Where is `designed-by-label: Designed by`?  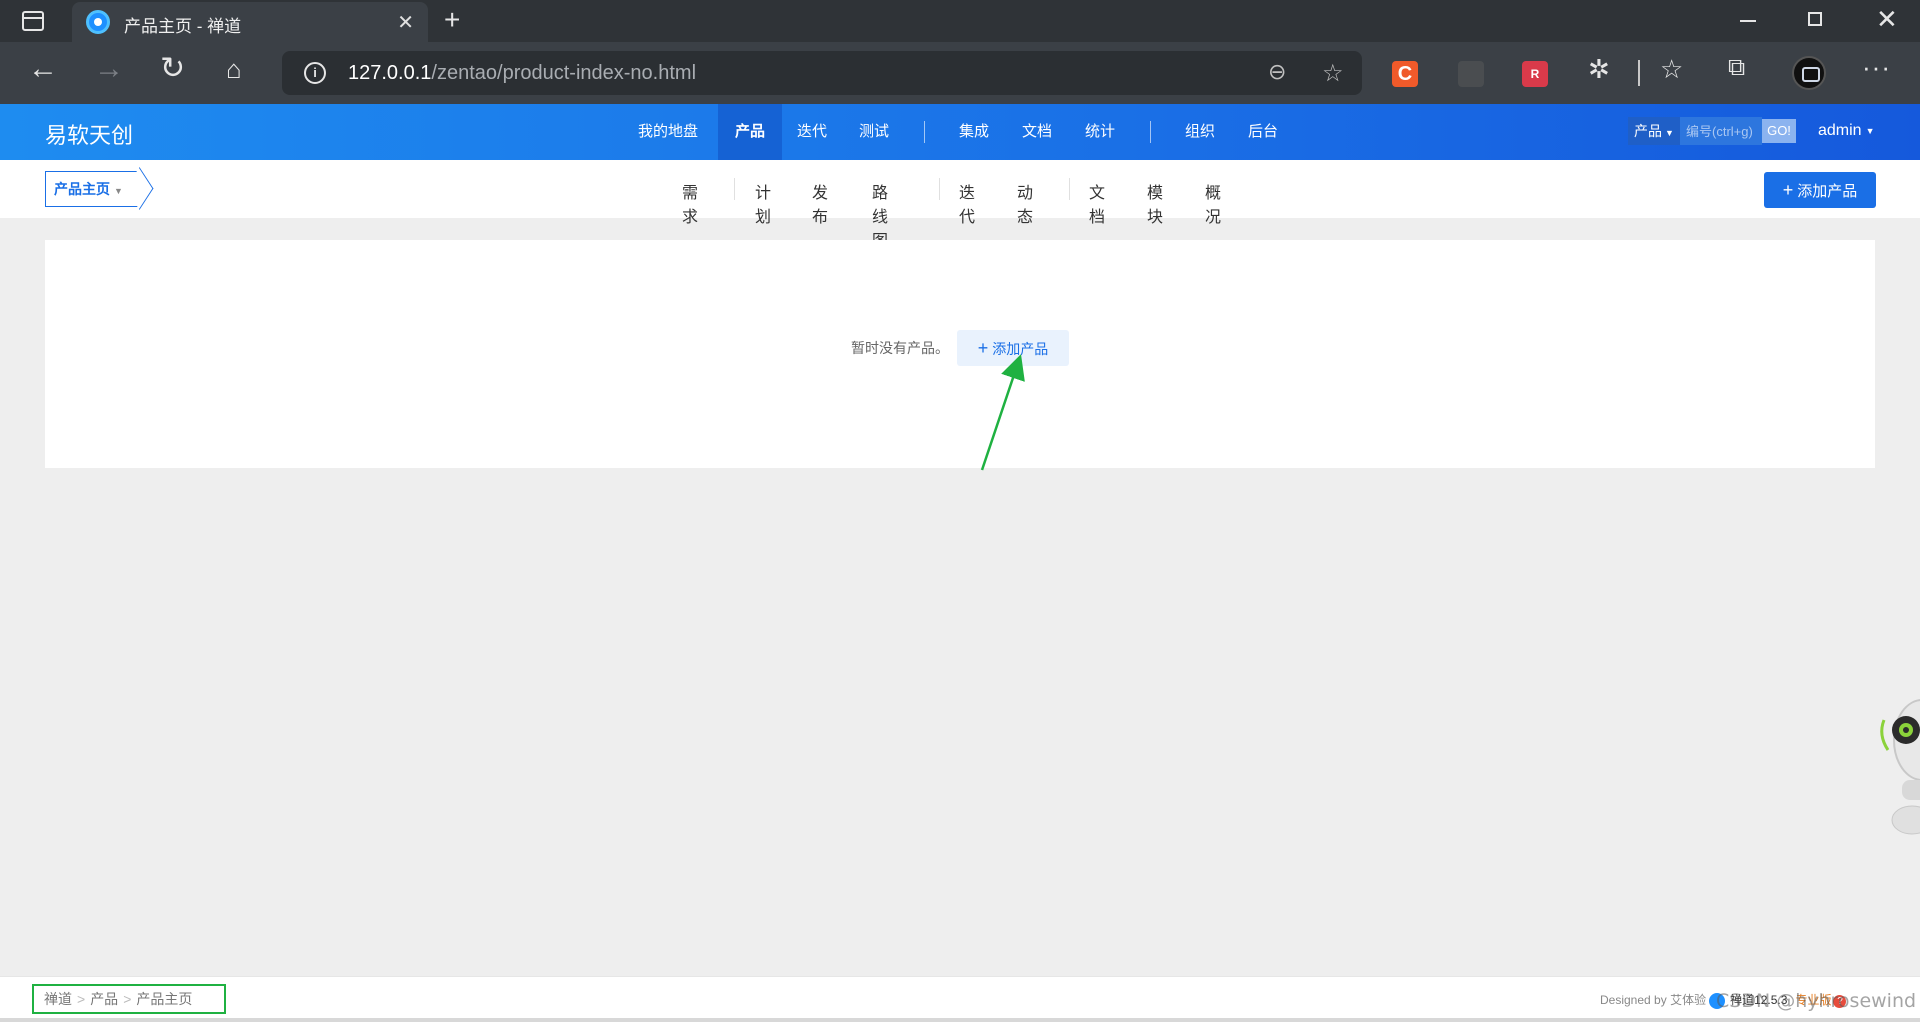 designed-by-label: Designed by is located at coordinates (1633, 1000).